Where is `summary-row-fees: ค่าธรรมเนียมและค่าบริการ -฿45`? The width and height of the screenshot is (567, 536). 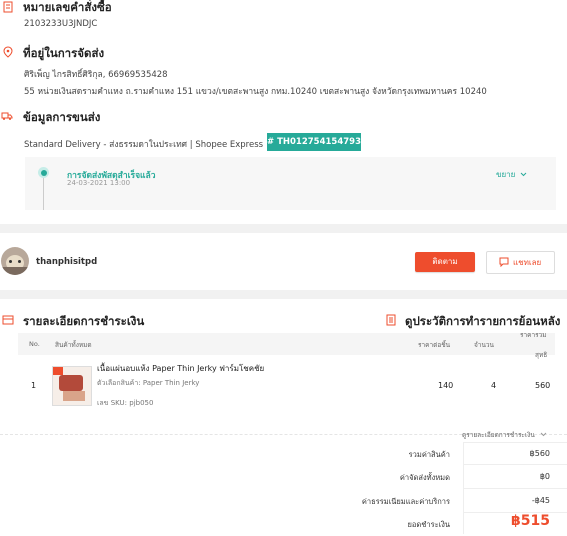
summary-row-fees: ค่าธรรมเนียมและค่าบริการ -฿45 is located at coordinates (283, 504).